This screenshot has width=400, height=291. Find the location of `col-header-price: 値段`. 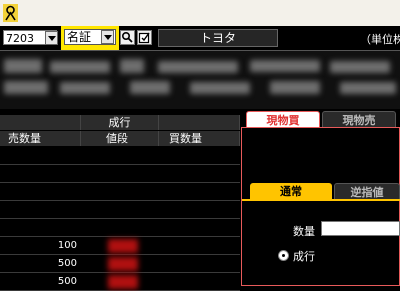

col-header-price: 値段 is located at coordinates (120, 138).